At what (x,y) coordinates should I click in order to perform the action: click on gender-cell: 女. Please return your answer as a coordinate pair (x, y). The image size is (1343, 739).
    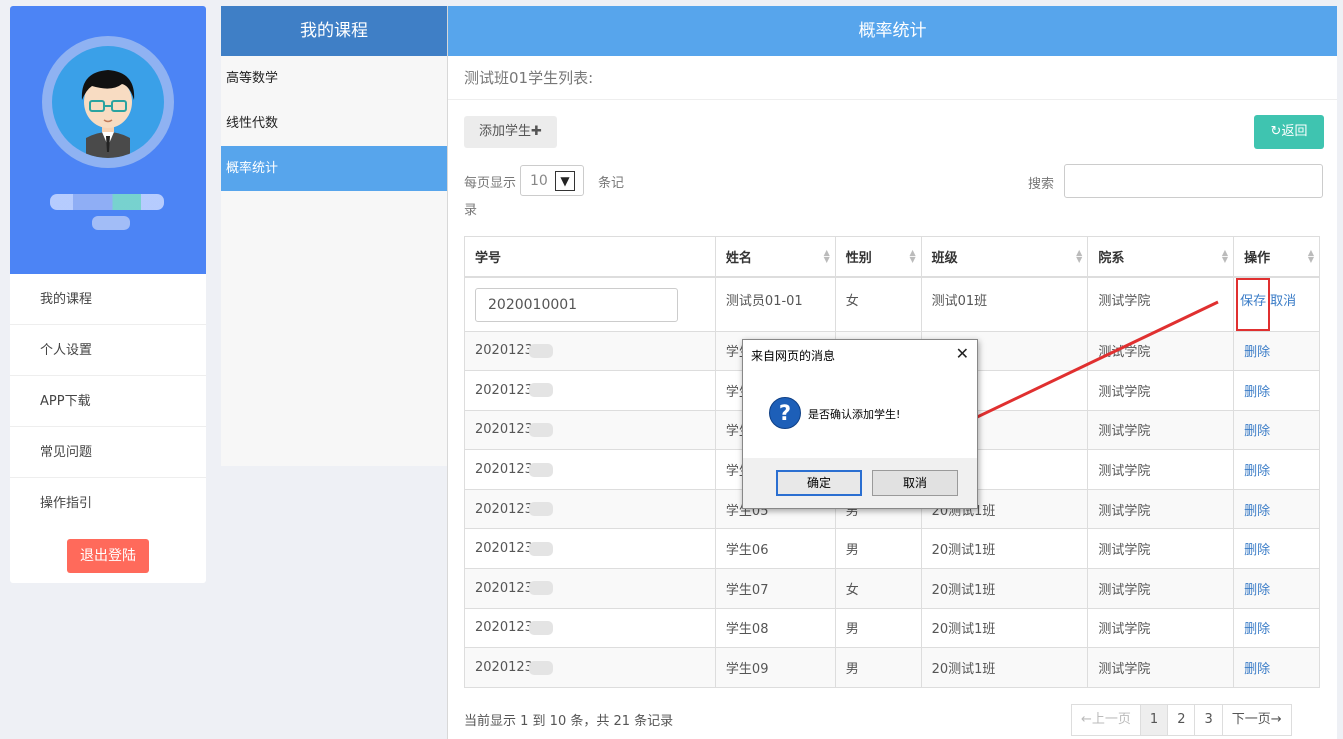
    Looking at the image, I should click on (878, 588).